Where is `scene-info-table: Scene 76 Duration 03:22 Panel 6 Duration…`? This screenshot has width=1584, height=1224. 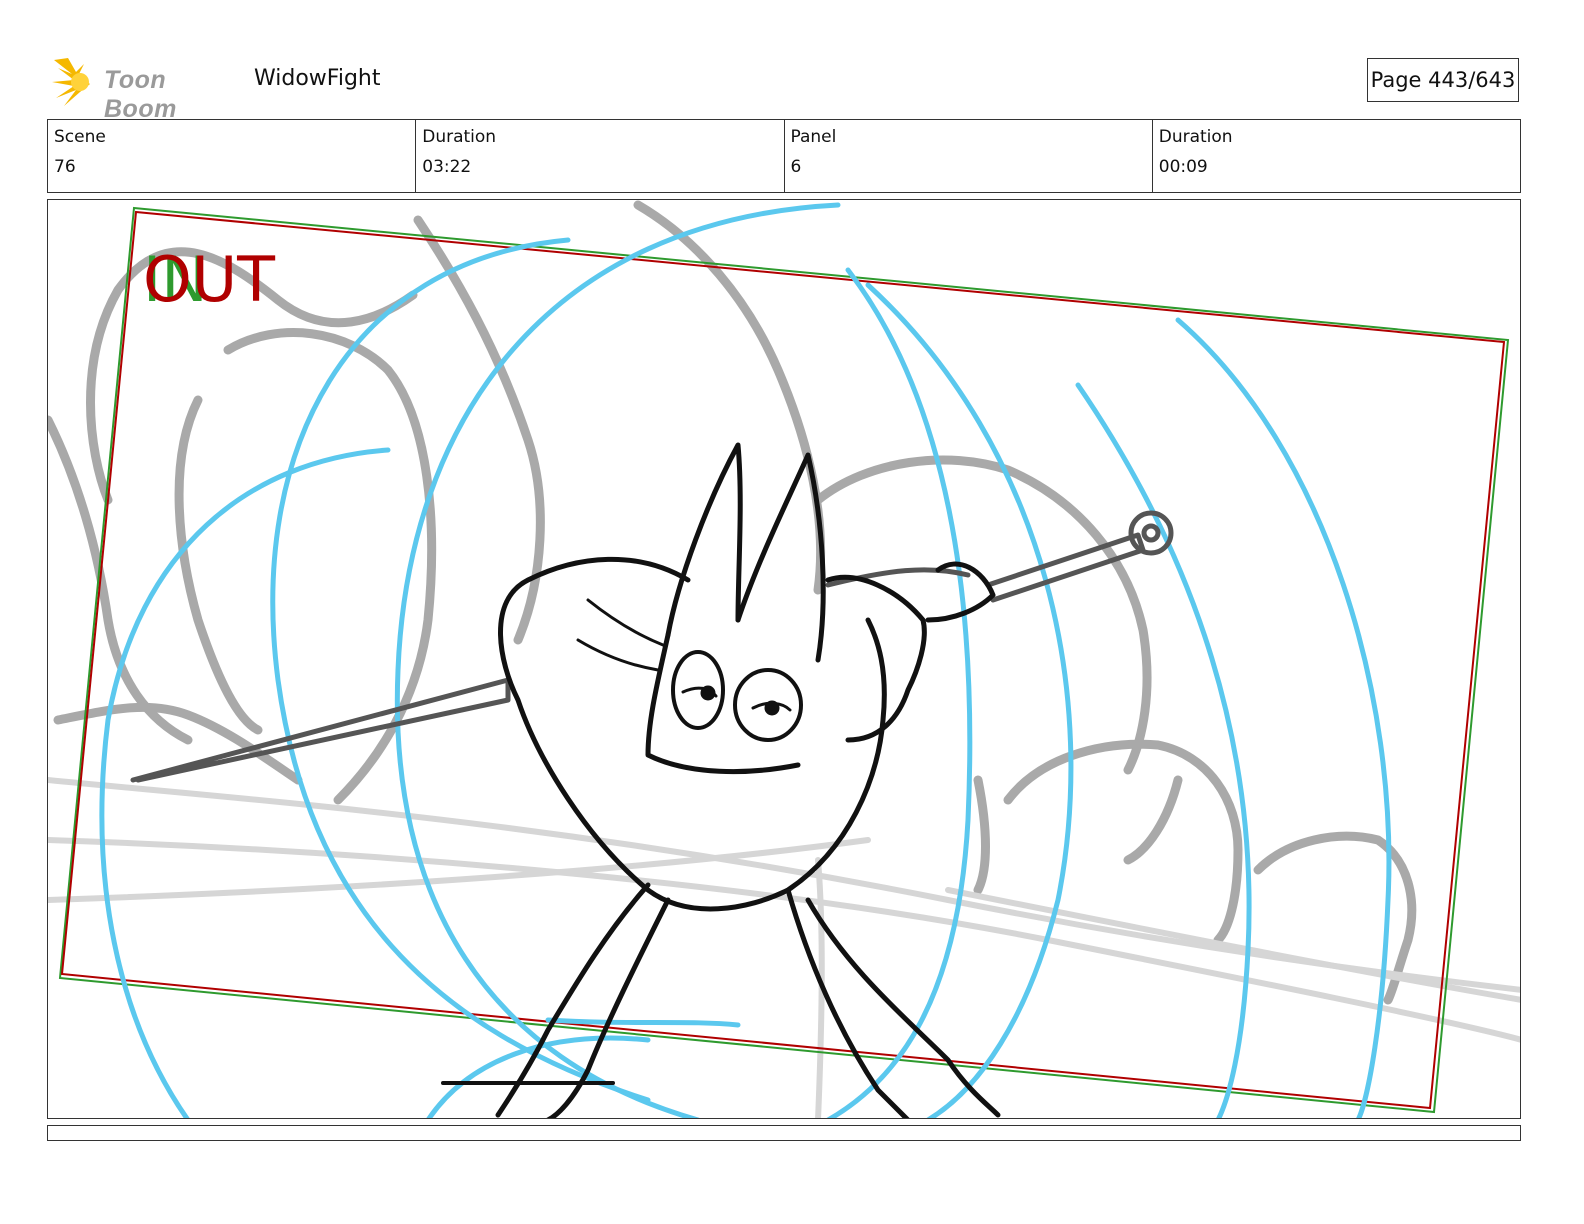 scene-info-table: Scene 76 Duration 03:22 Panel 6 Duration… is located at coordinates (784, 156).